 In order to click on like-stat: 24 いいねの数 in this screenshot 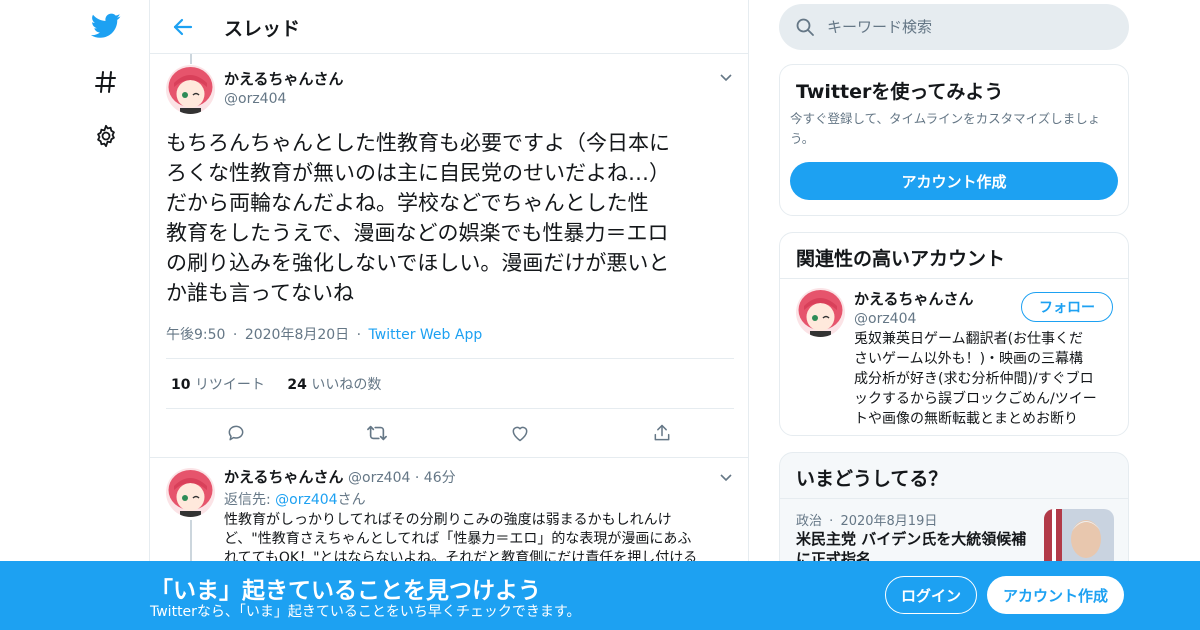, I will do `click(334, 385)`.